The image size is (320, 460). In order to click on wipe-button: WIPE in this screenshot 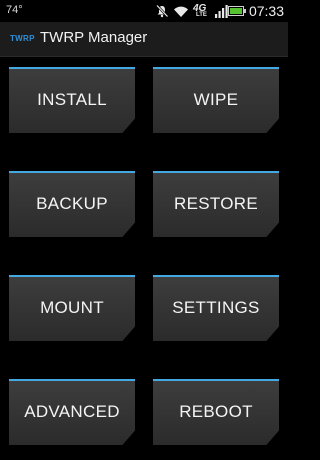, I will do `click(216, 100)`.